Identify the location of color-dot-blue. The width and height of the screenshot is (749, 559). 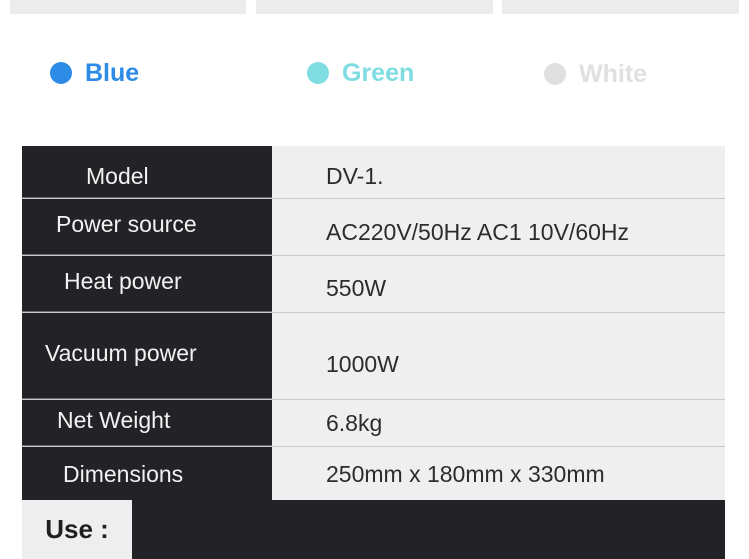
(61, 73).